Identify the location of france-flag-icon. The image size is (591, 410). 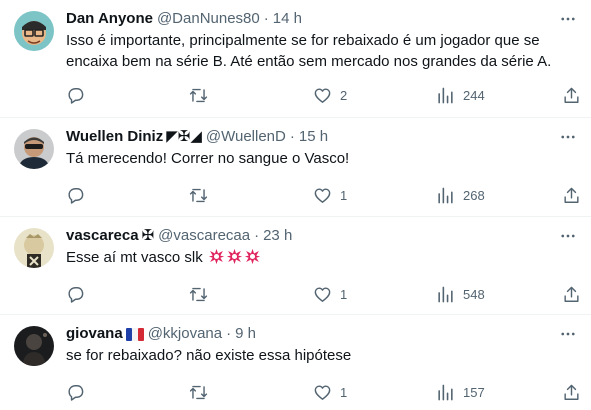
(134, 334).